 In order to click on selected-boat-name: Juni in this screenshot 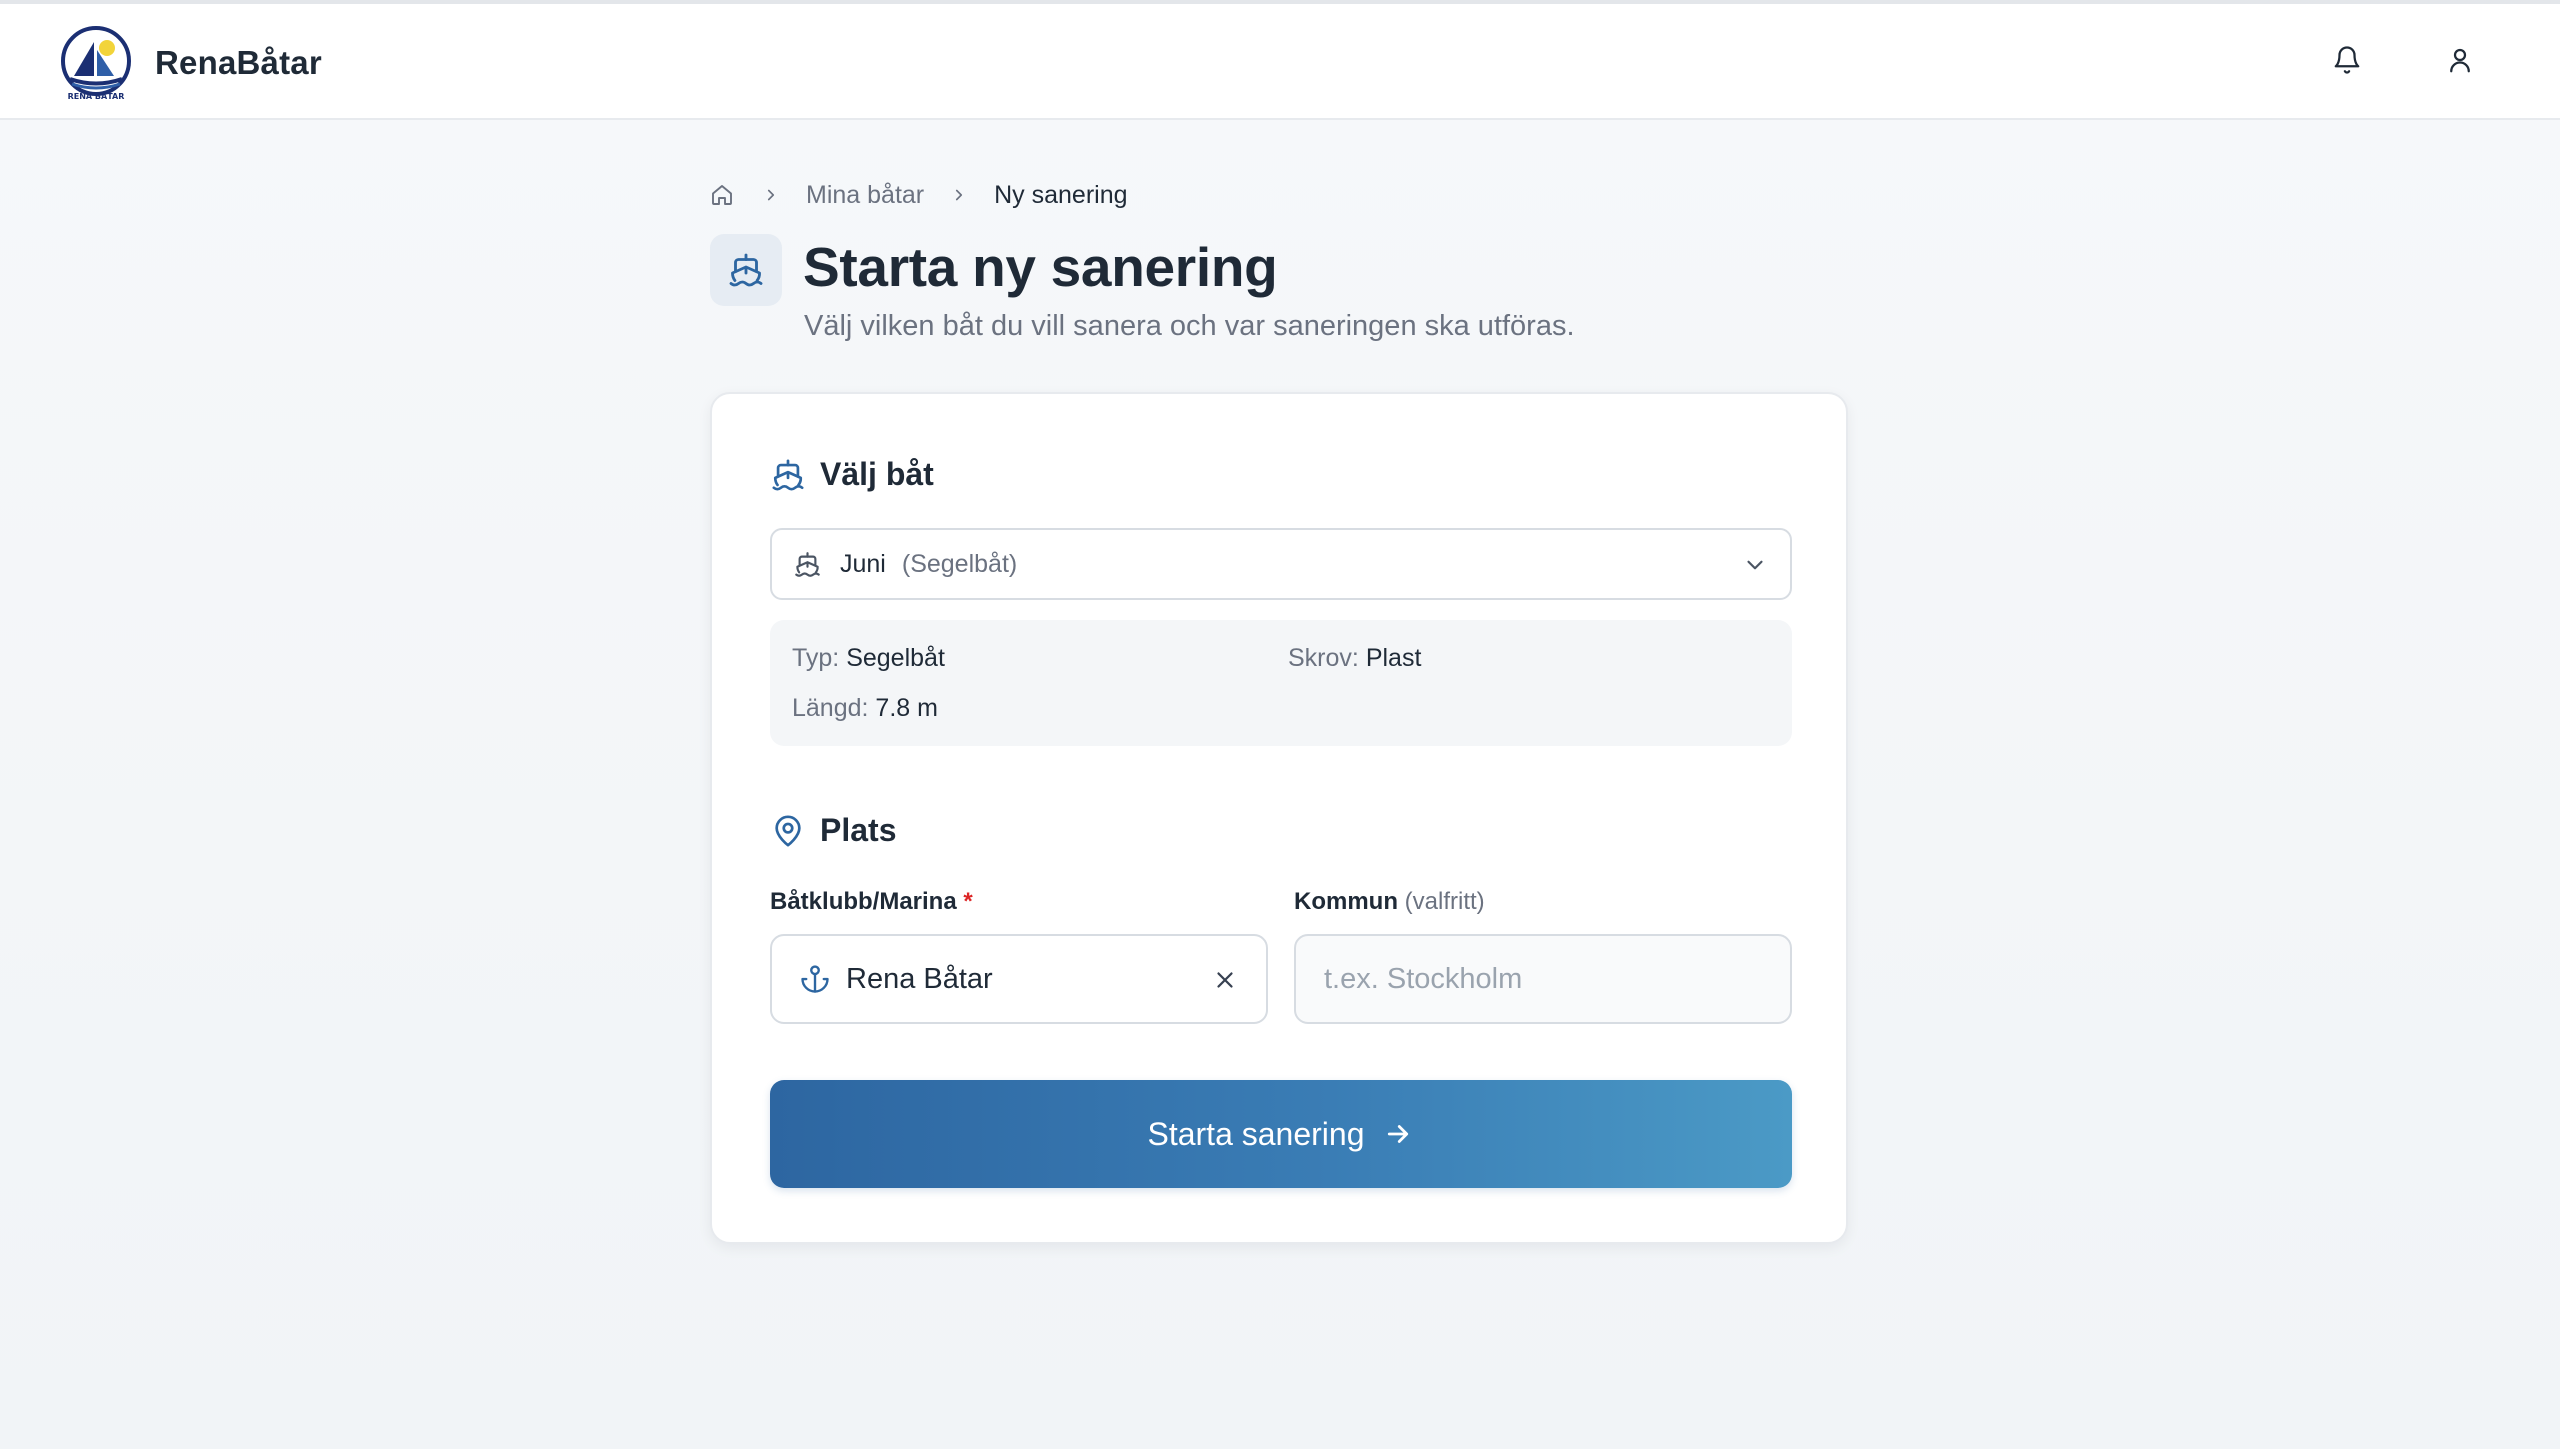, I will do `click(863, 563)`.